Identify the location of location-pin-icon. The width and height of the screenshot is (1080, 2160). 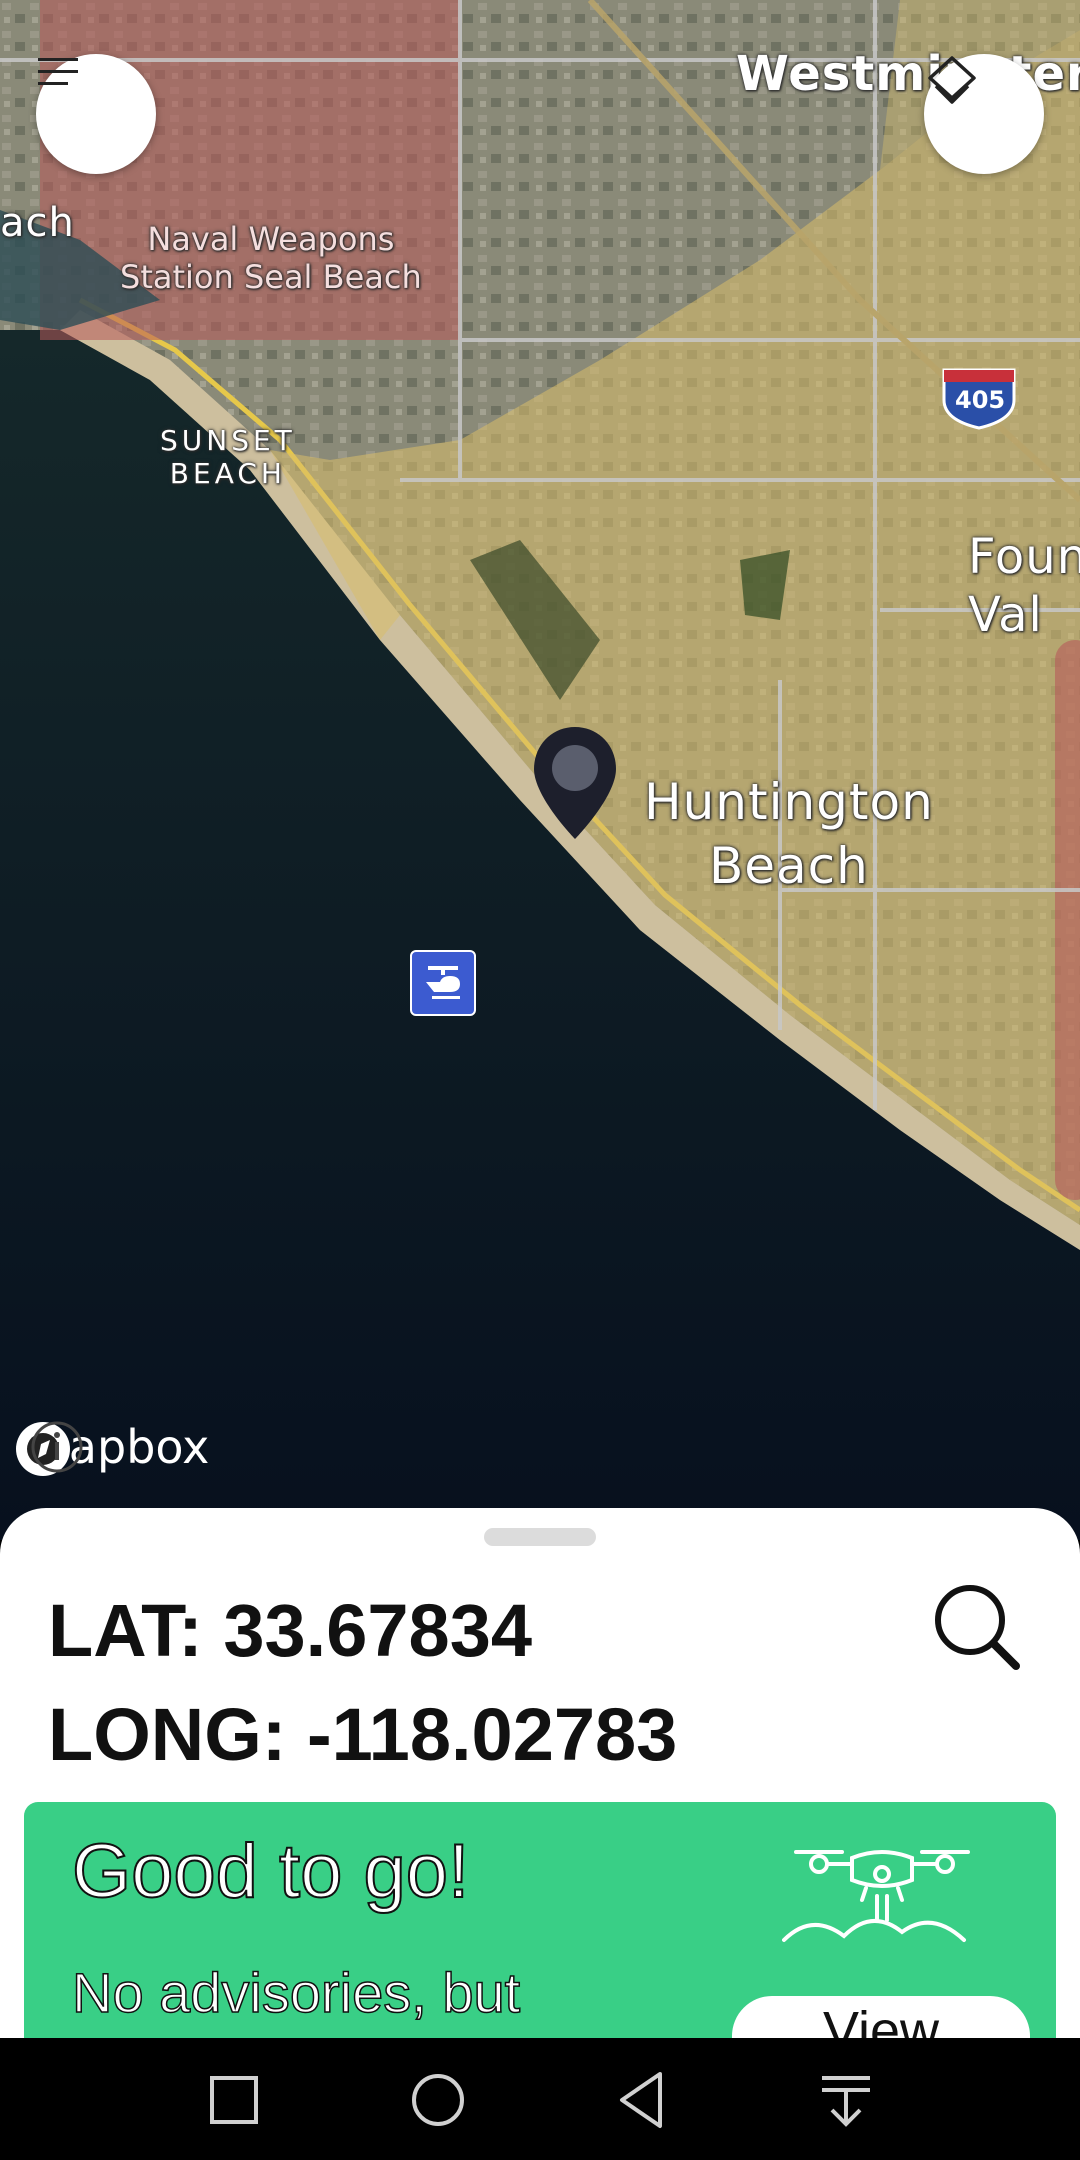
(575, 783).